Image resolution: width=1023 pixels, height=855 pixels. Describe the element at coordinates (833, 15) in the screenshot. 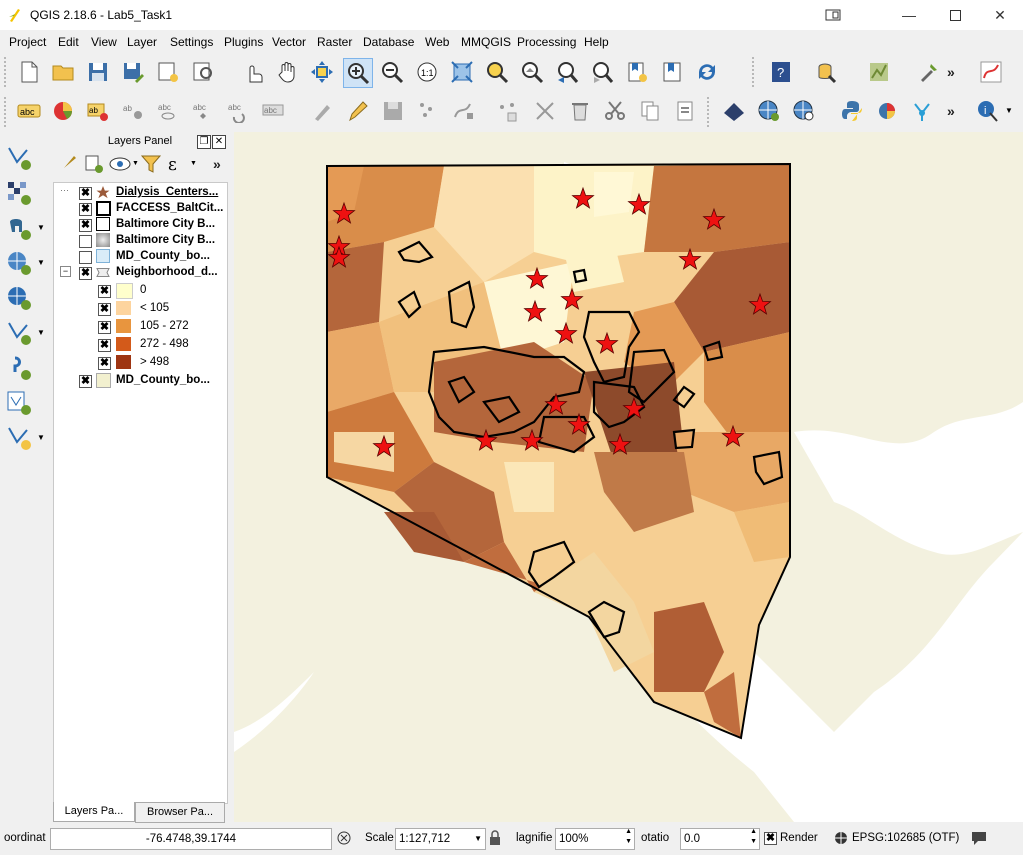

I see `window-restore-layout-button` at that location.